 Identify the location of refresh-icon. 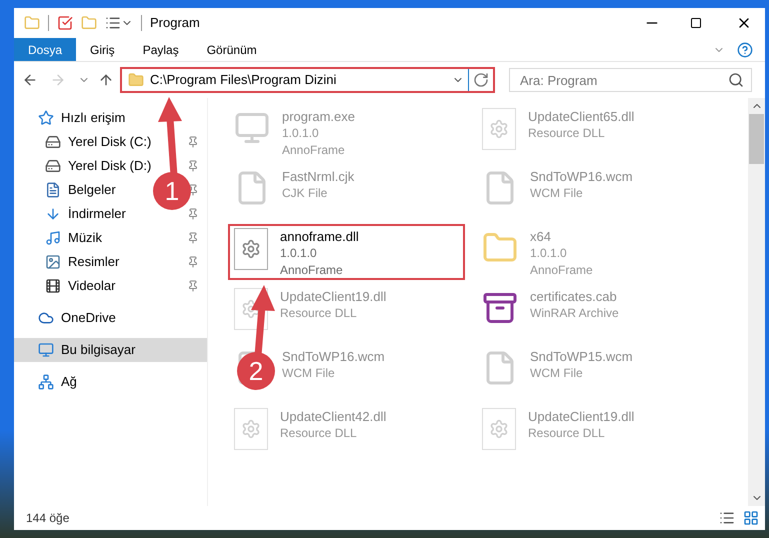
(481, 80).